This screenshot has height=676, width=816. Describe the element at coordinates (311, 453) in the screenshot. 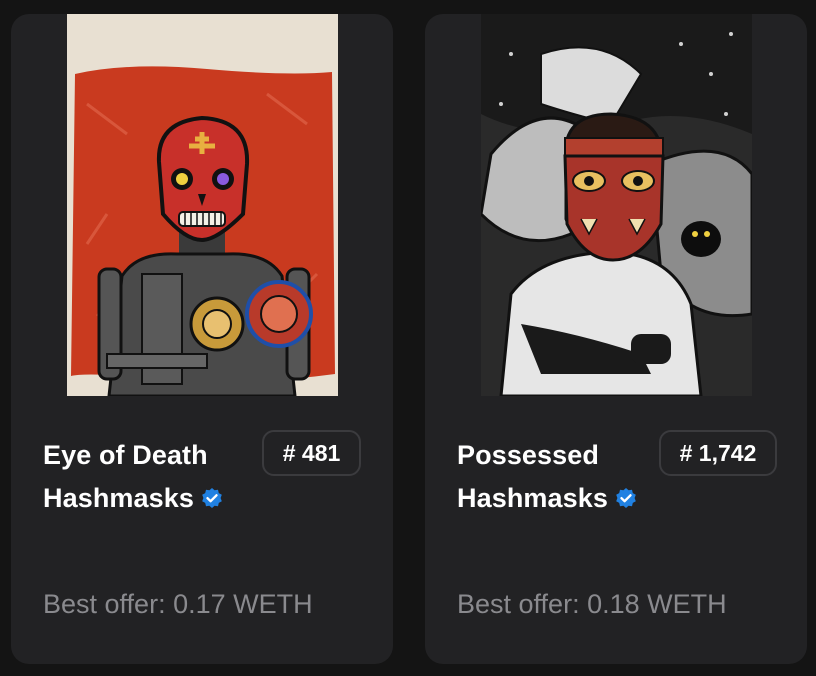

I see `token-number-badge: # 481` at that location.